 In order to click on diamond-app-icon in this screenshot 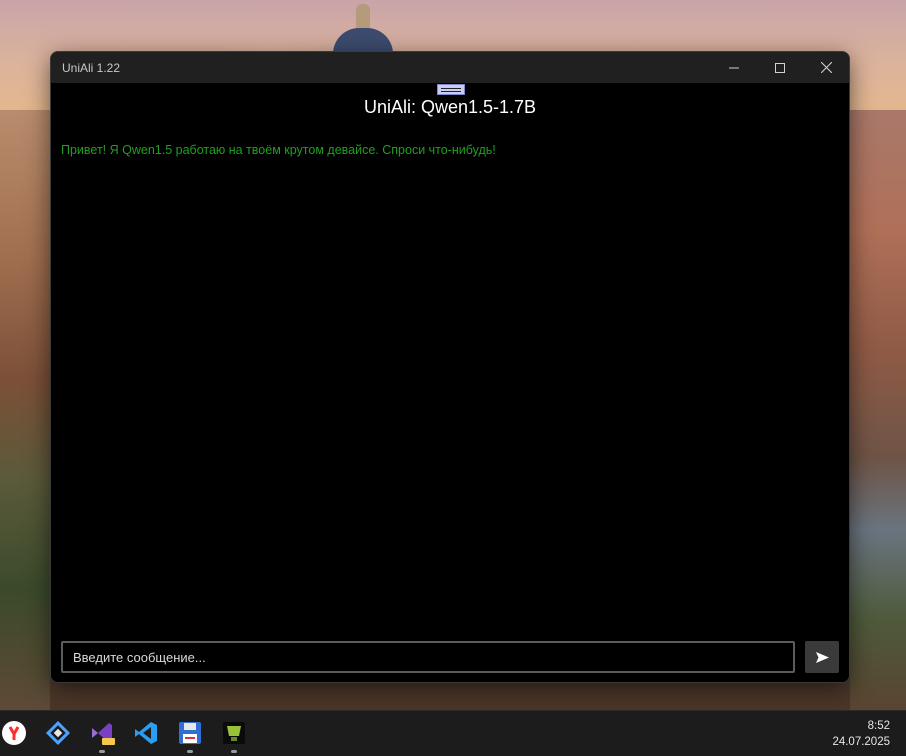, I will do `click(58, 733)`.